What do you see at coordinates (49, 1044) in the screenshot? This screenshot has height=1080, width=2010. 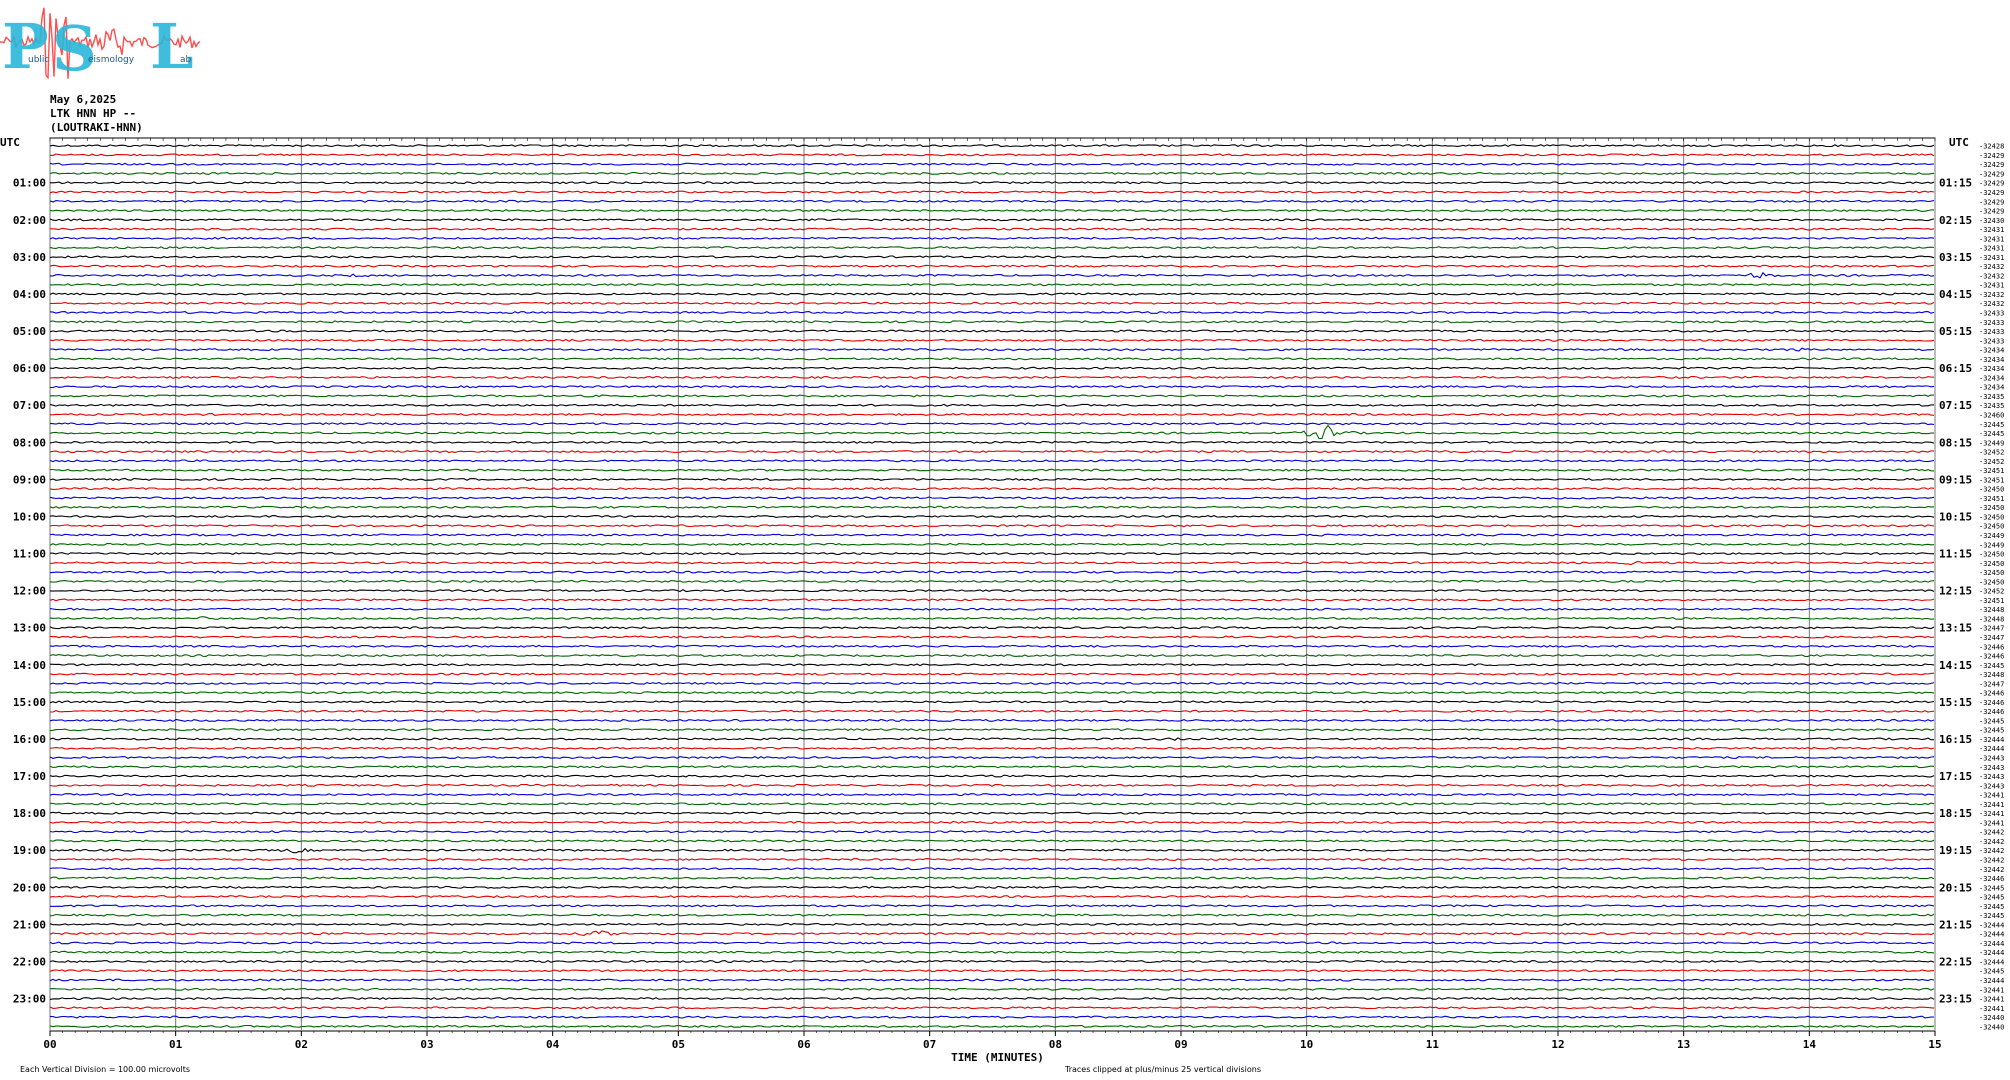 I see `x-tick-label: 00` at bounding box center [49, 1044].